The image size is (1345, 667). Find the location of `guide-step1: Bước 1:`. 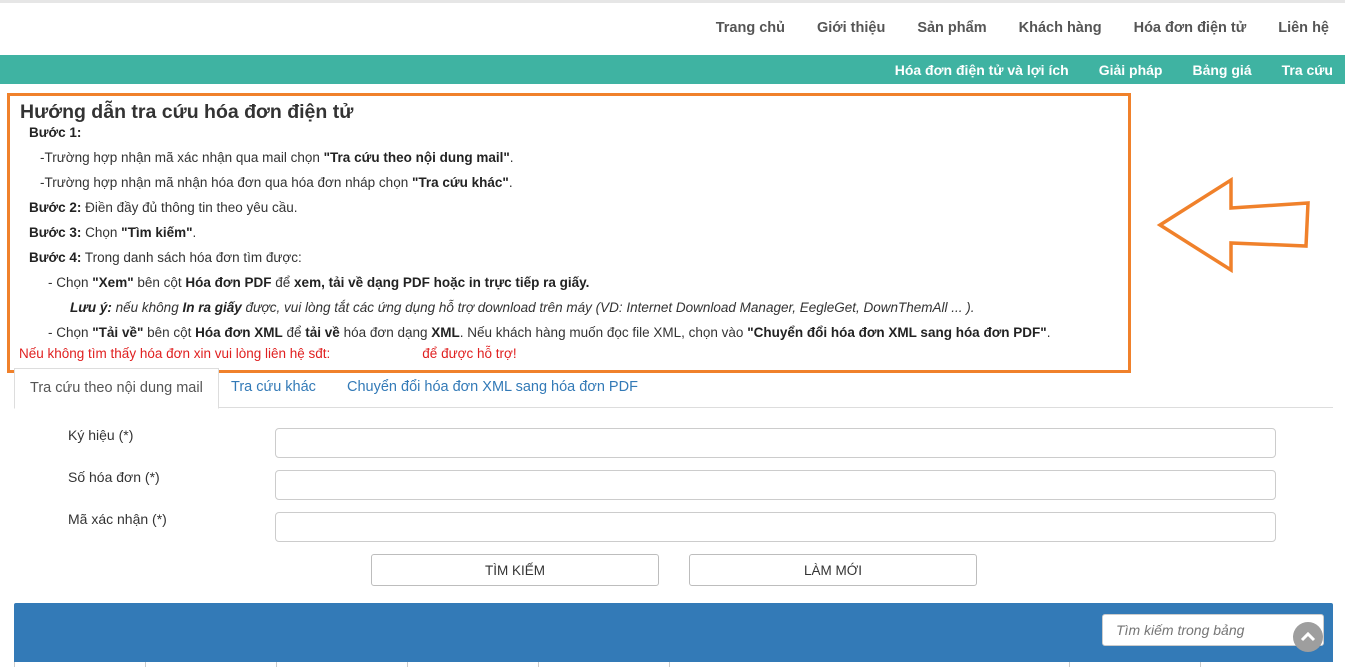

guide-step1: Bước 1: is located at coordinates (55, 132).